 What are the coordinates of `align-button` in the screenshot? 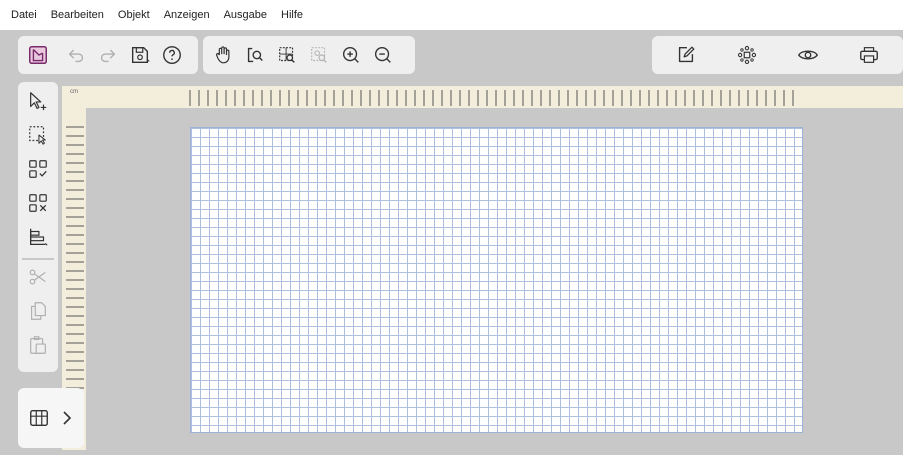 It's located at (38, 237).